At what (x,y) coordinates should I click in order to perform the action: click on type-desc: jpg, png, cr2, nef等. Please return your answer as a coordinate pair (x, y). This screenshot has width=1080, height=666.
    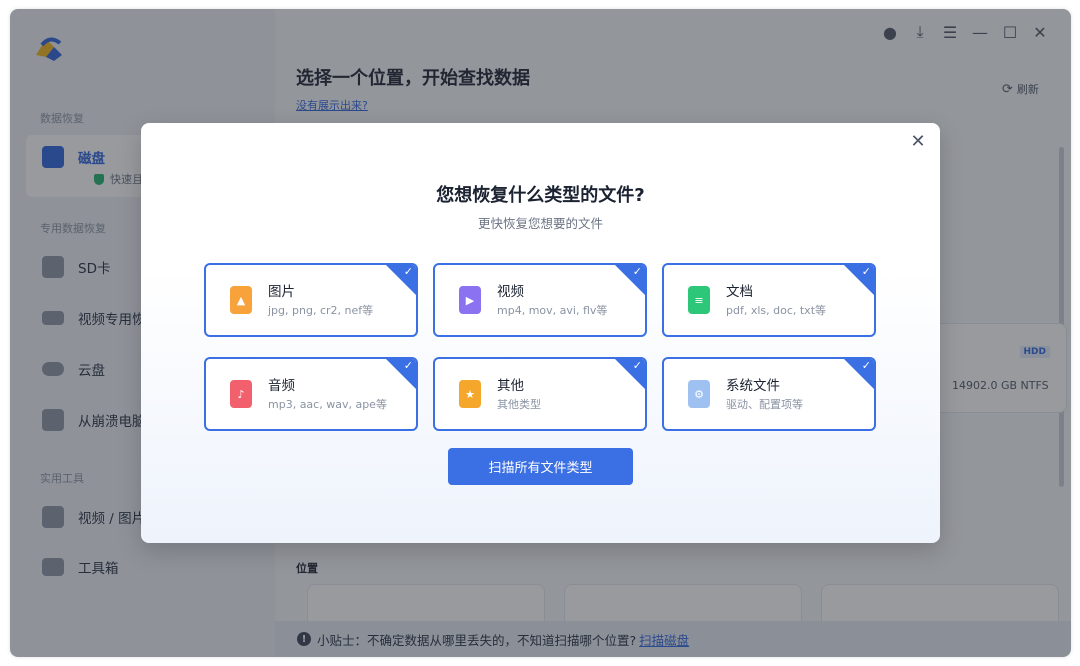
    Looking at the image, I should click on (321, 310).